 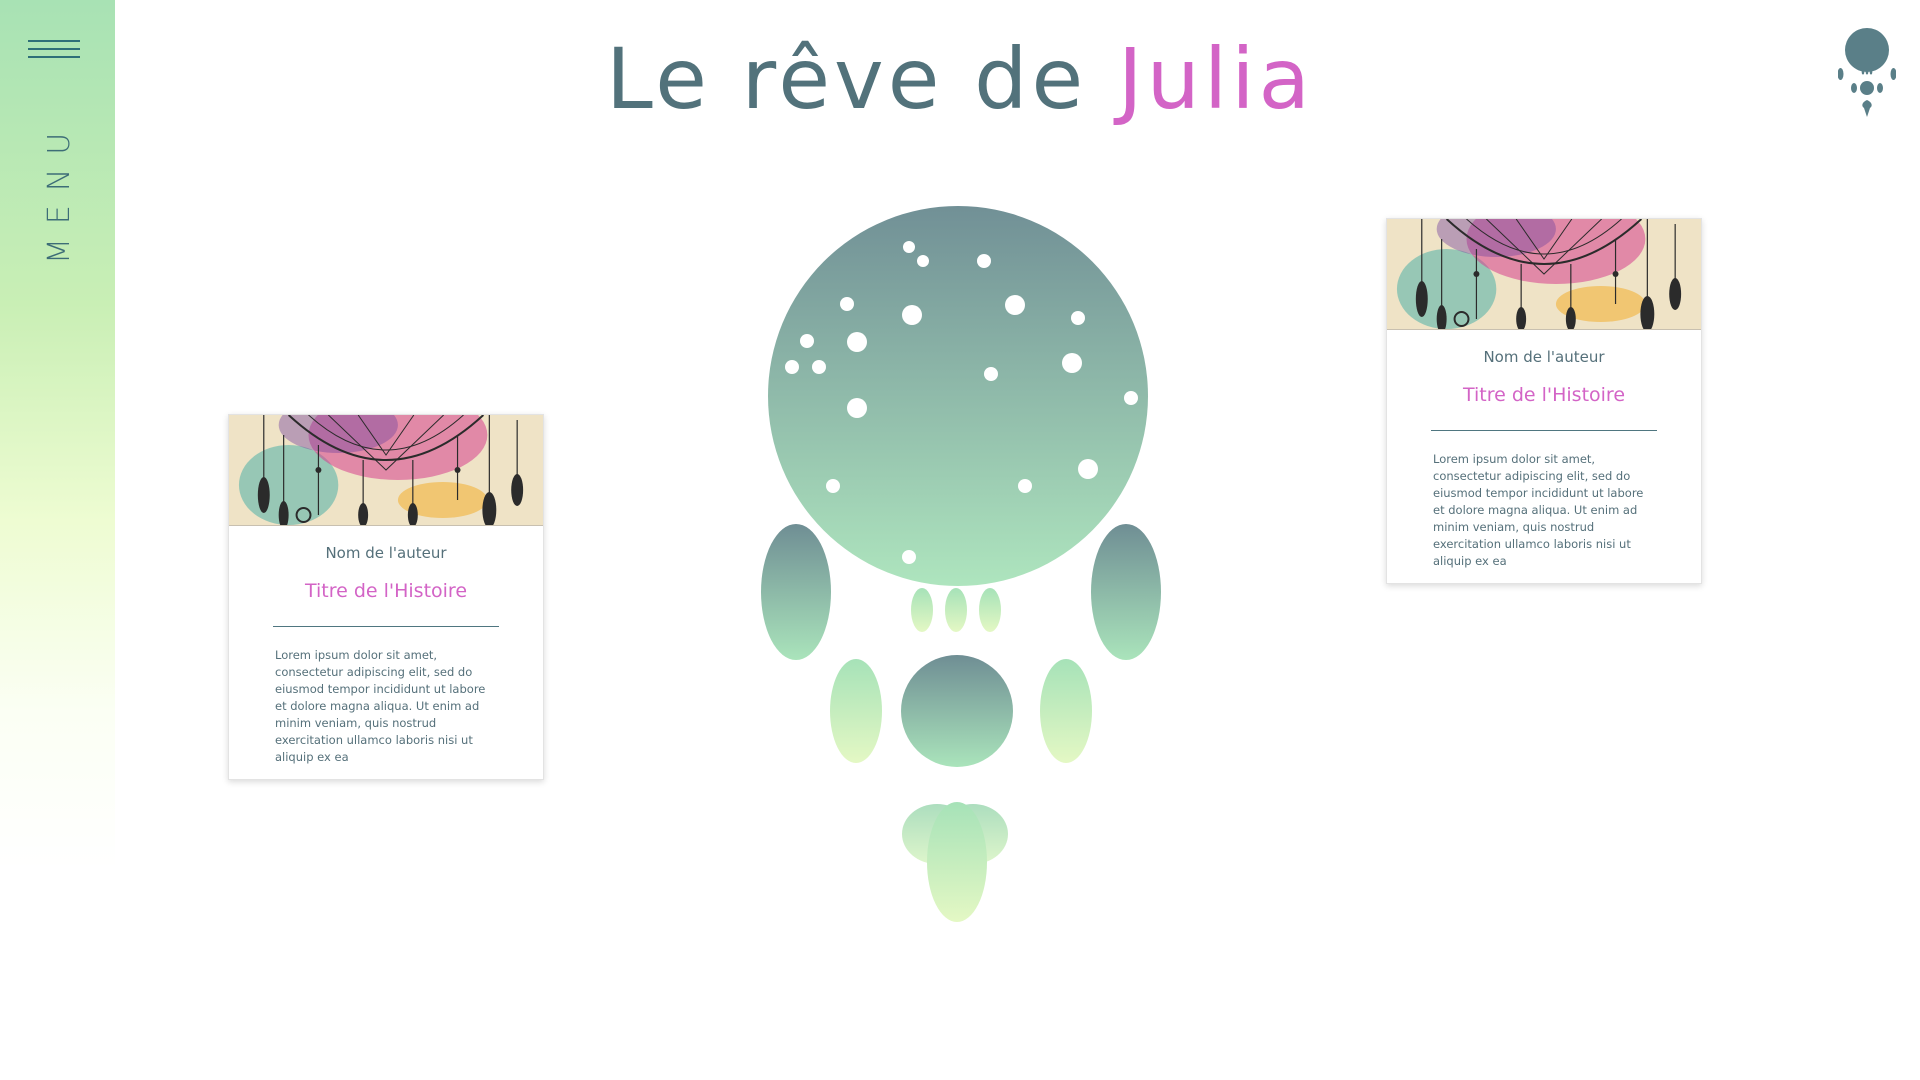 I want to click on feather-right-small, so click(x=1066, y=711).